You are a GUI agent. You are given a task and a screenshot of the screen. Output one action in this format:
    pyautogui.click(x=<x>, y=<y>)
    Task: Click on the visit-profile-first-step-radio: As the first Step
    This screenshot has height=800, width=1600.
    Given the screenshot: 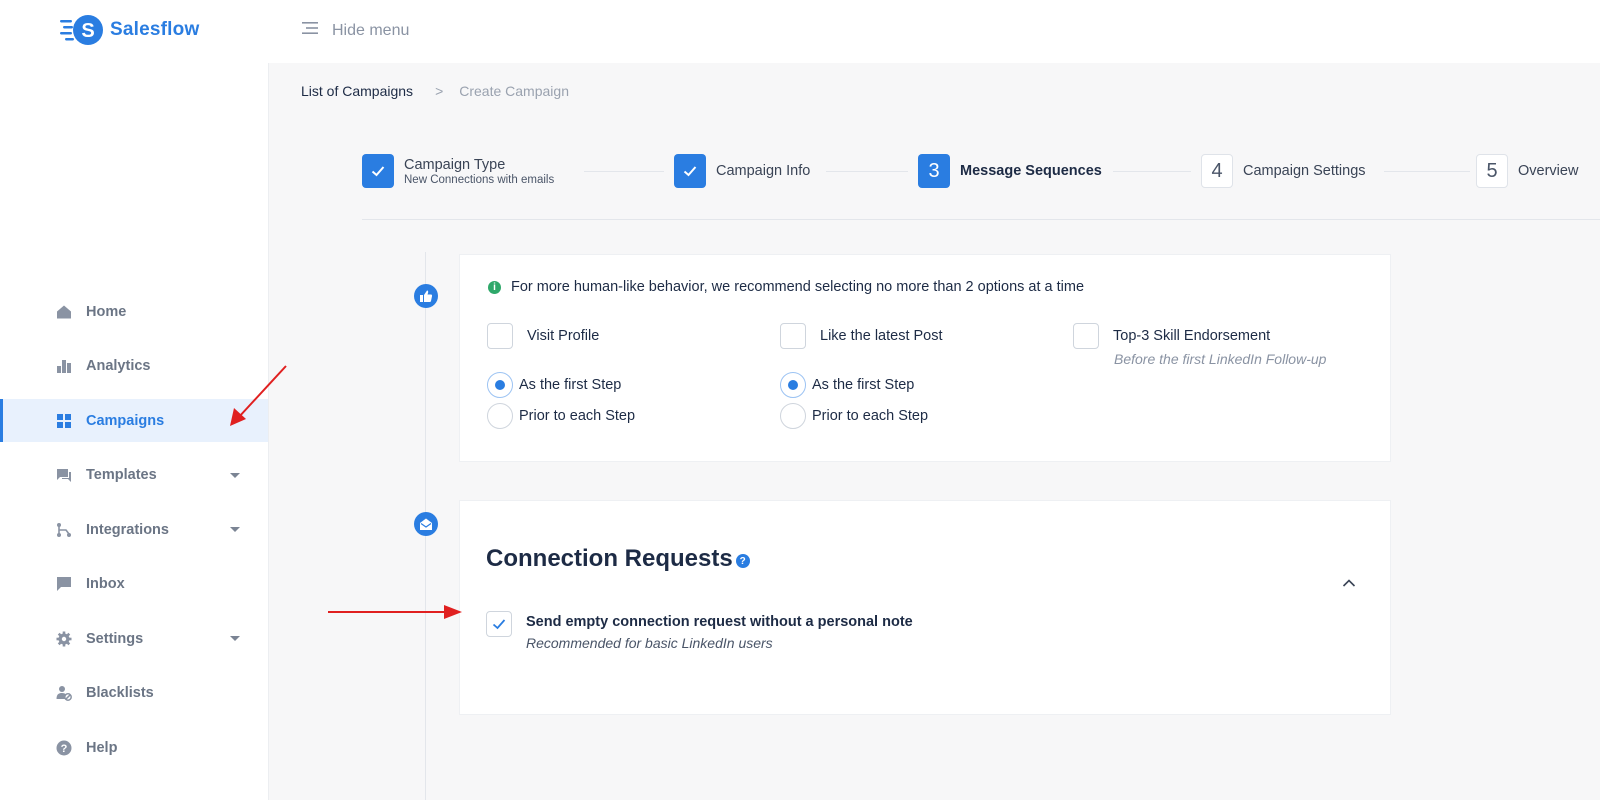 What is the action you would take?
    pyautogui.click(x=554, y=385)
    